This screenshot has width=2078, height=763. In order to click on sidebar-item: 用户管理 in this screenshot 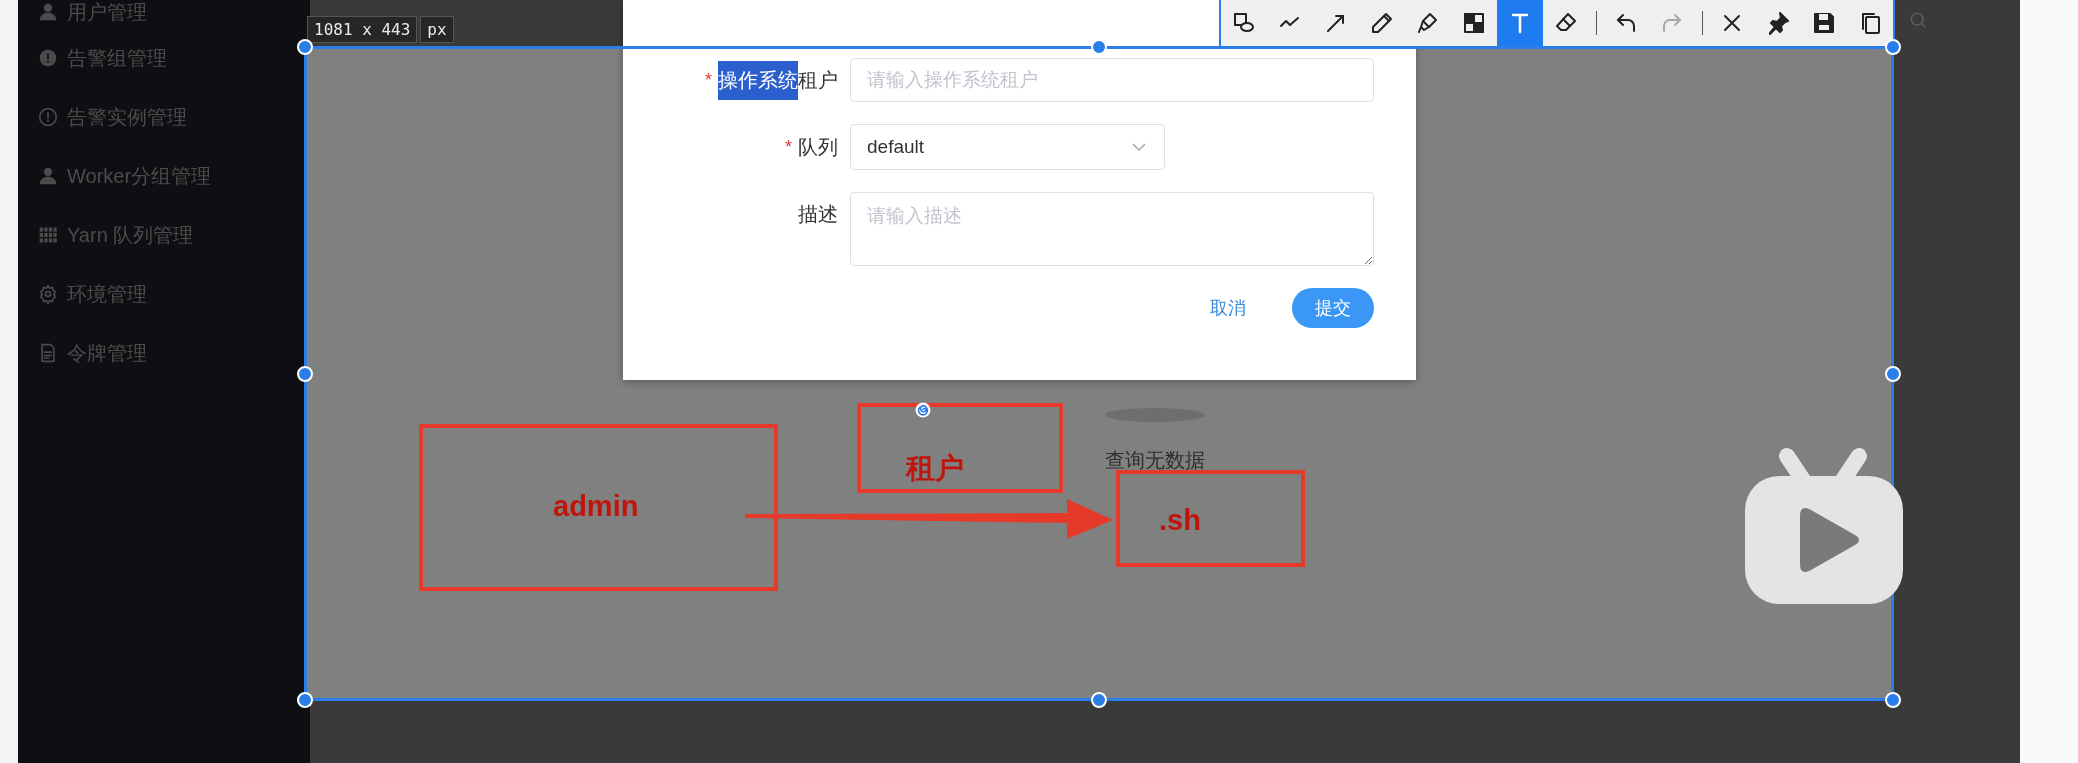, I will do `click(107, 13)`.